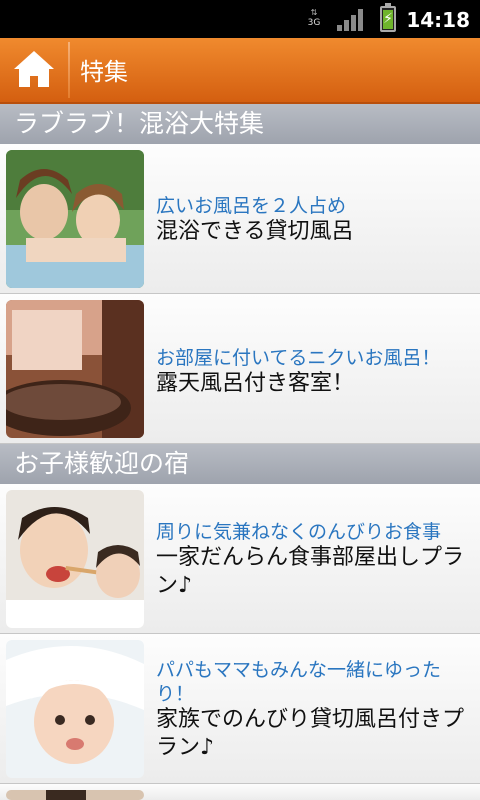 The image size is (480, 800). I want to click on item-thumbnail-partial, so click(75, 795).